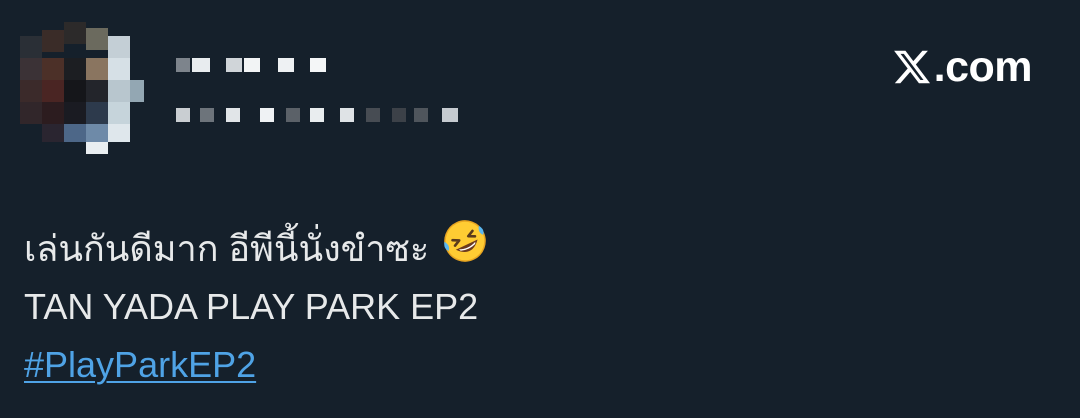 Image resolution: width=1080 pixels, height=418 pixels. I want to click on avatar, so click(85, 88).